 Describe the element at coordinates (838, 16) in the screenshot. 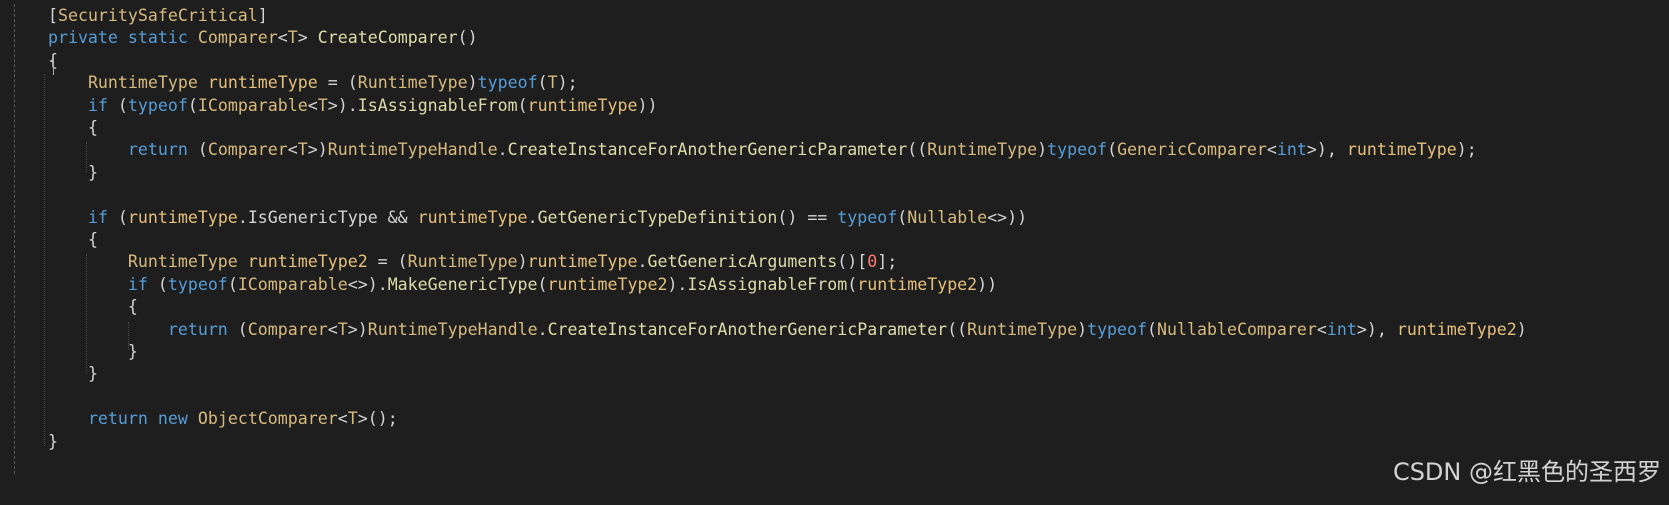

I see `code-line: [SecuritySafeCritical]` at that location.